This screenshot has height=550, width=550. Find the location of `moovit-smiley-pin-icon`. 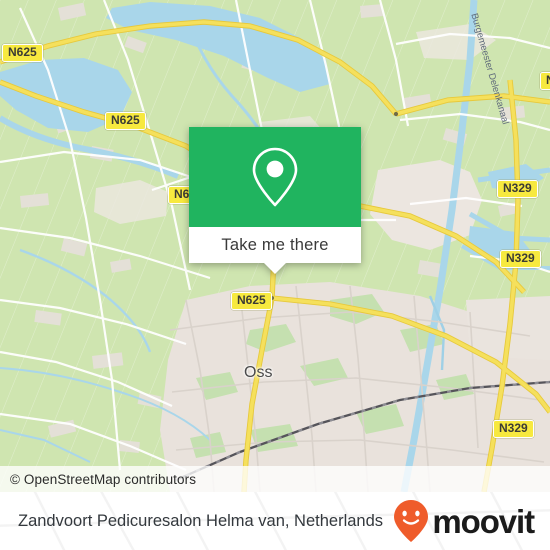

moovit-smiley-pin-icon is located at coordinates (411, 521).